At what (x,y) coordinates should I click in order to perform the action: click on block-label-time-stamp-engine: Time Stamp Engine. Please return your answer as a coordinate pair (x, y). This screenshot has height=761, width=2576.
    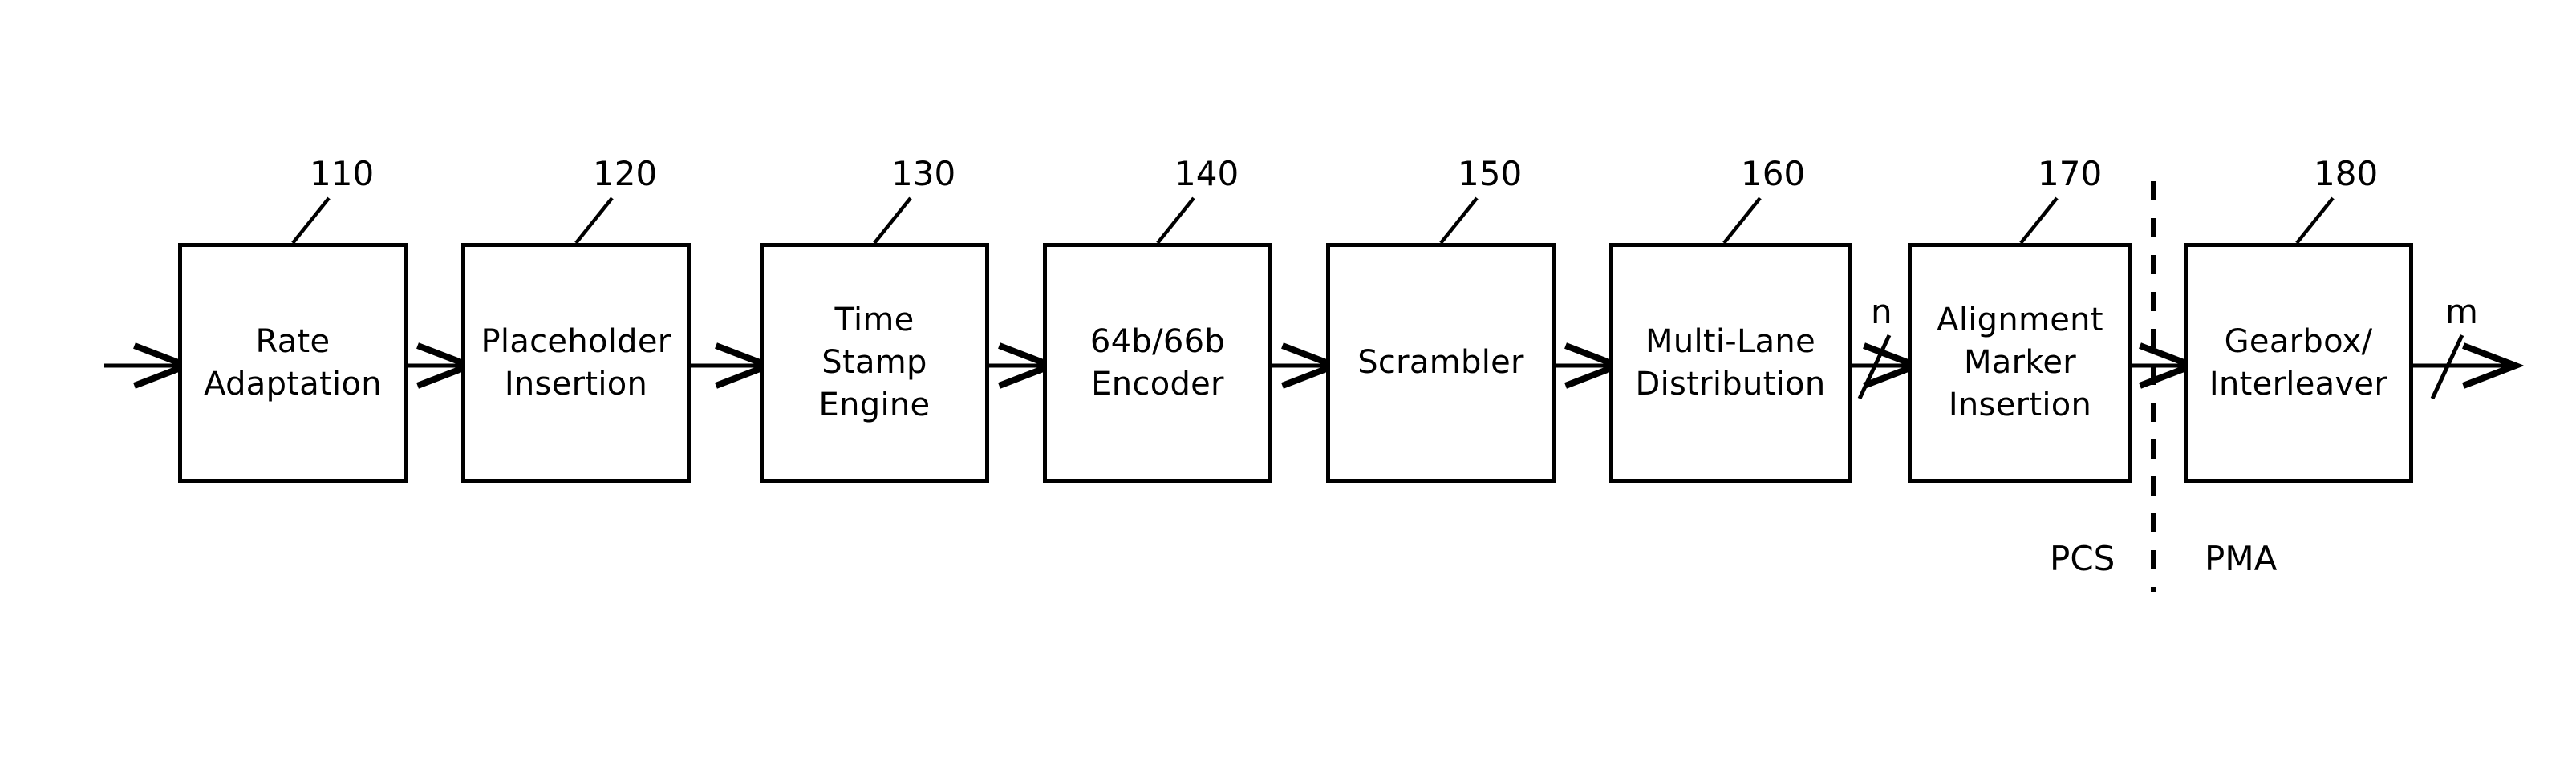
    Looking at the image, I should click on (874, 362).